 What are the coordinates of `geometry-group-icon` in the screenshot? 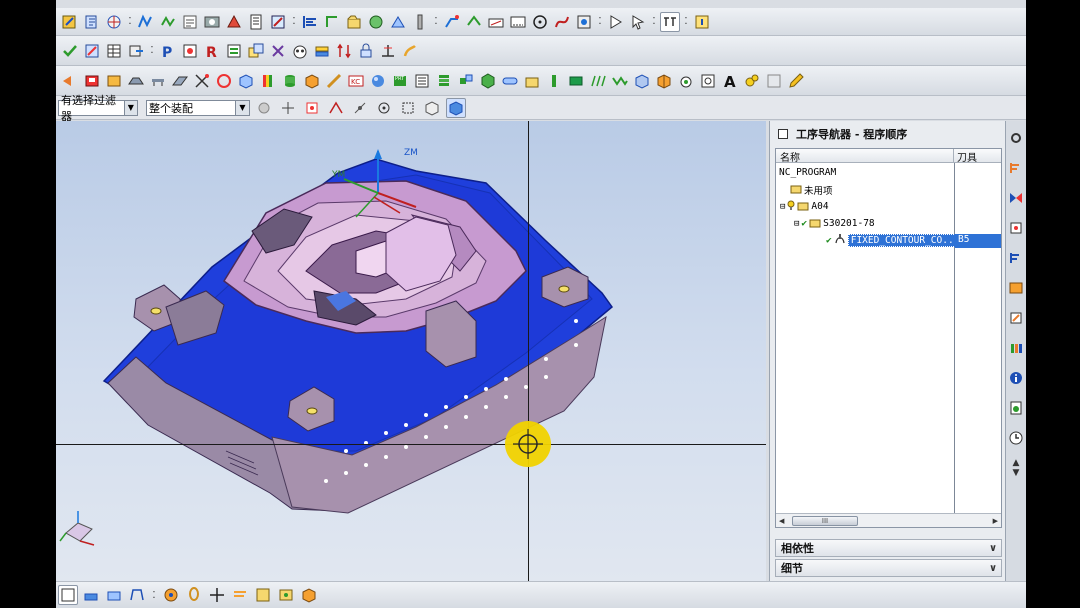 It's located at (398, 22).